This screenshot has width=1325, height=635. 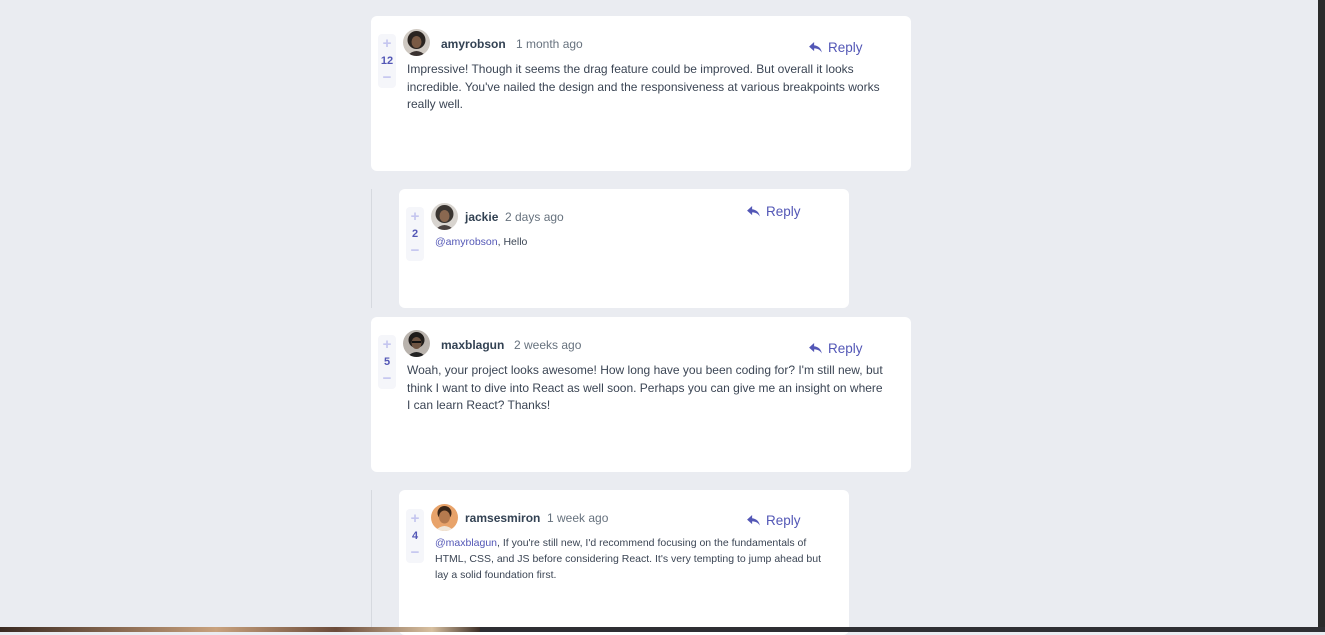 I want to click on timestamp: 2 weeks ago, so click(x=548, y=345).